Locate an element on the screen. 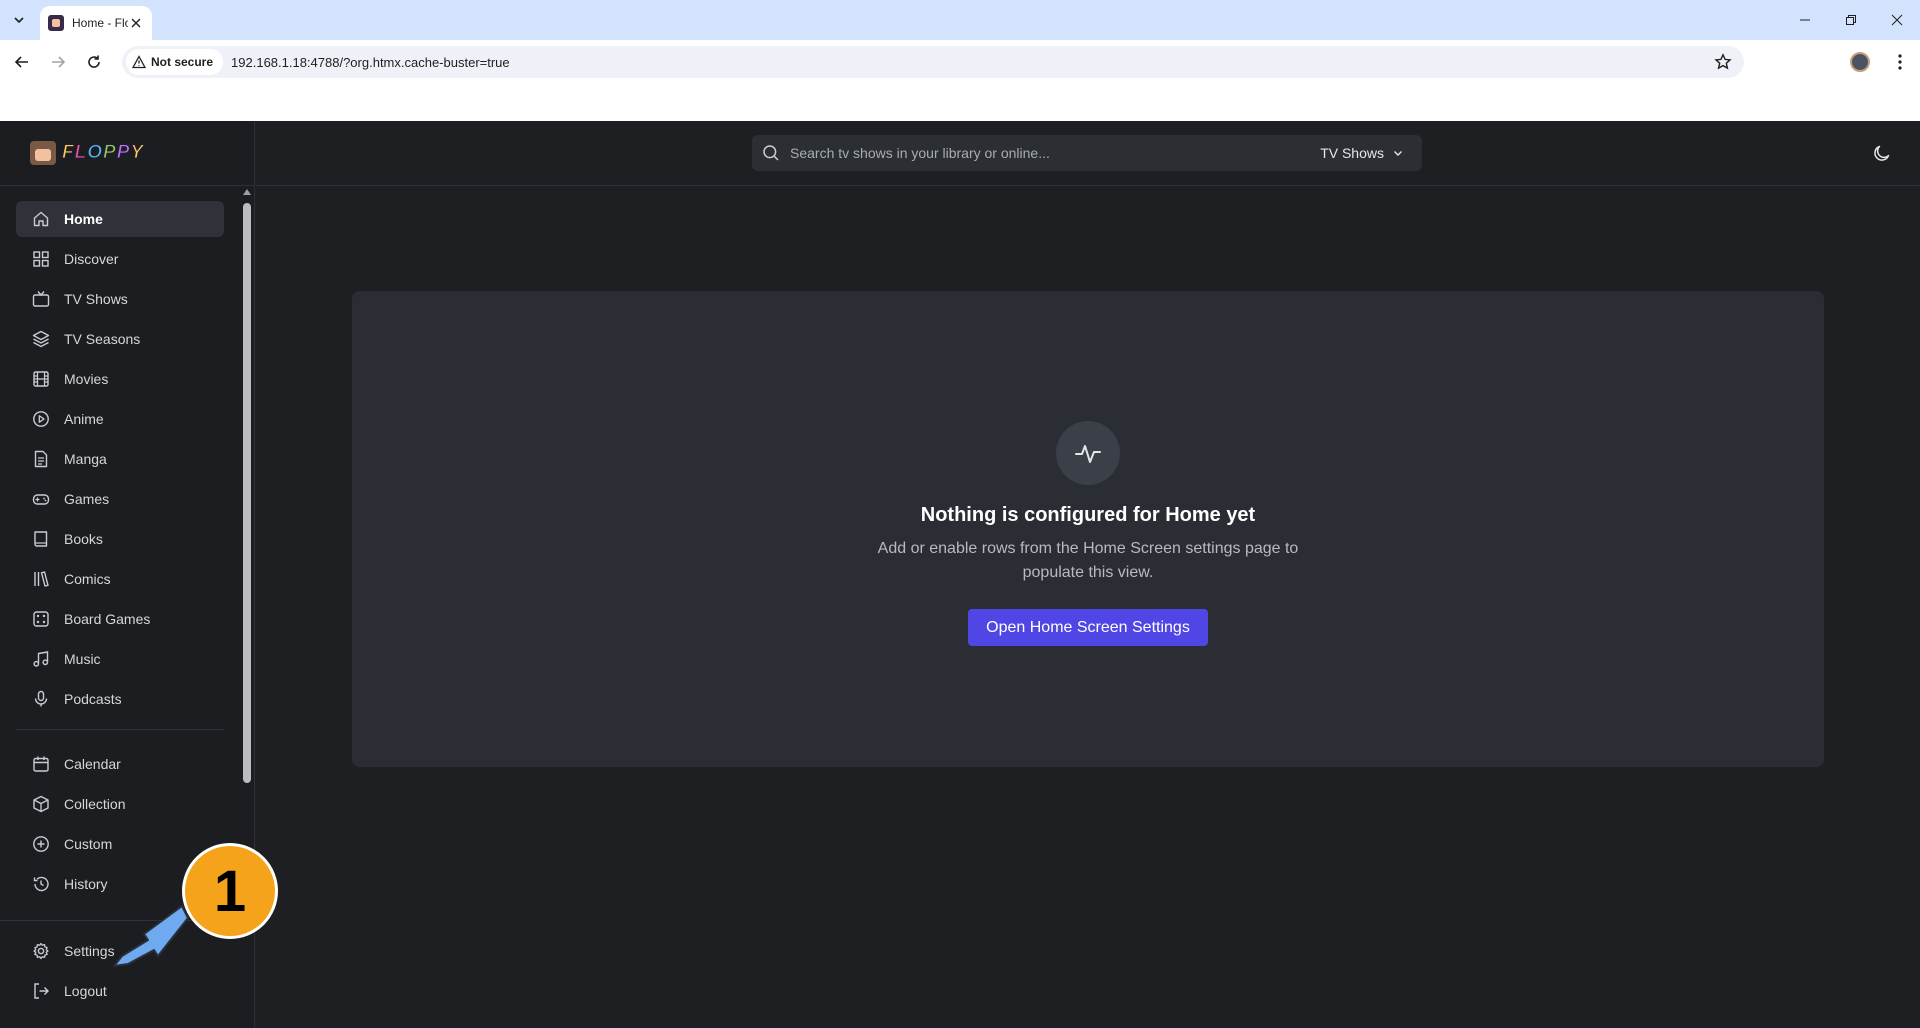 This screenshot has height=1028, width=1920. reload-button is located at coordinates (94, 62).